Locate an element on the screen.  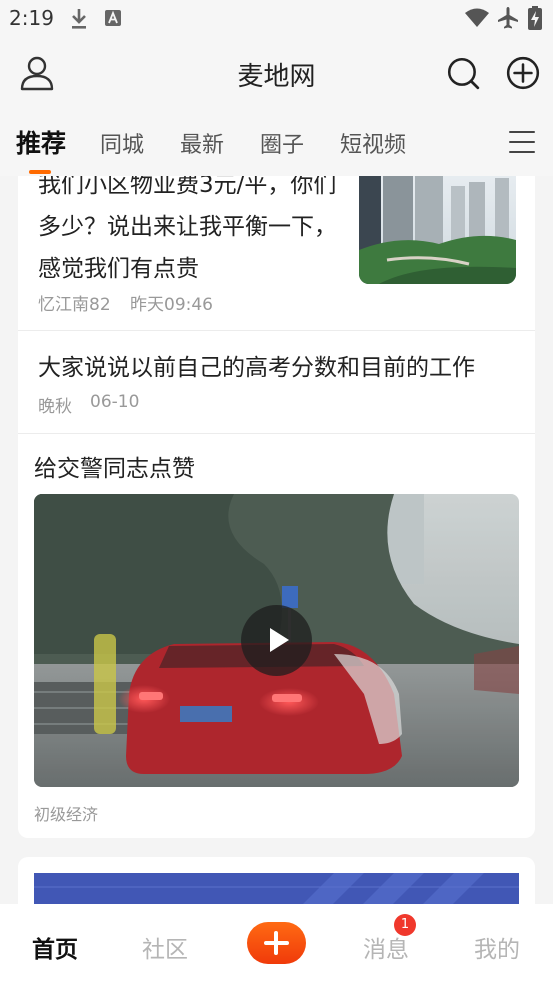
status-bar: 2:19 is located at coordinates (276, 19).